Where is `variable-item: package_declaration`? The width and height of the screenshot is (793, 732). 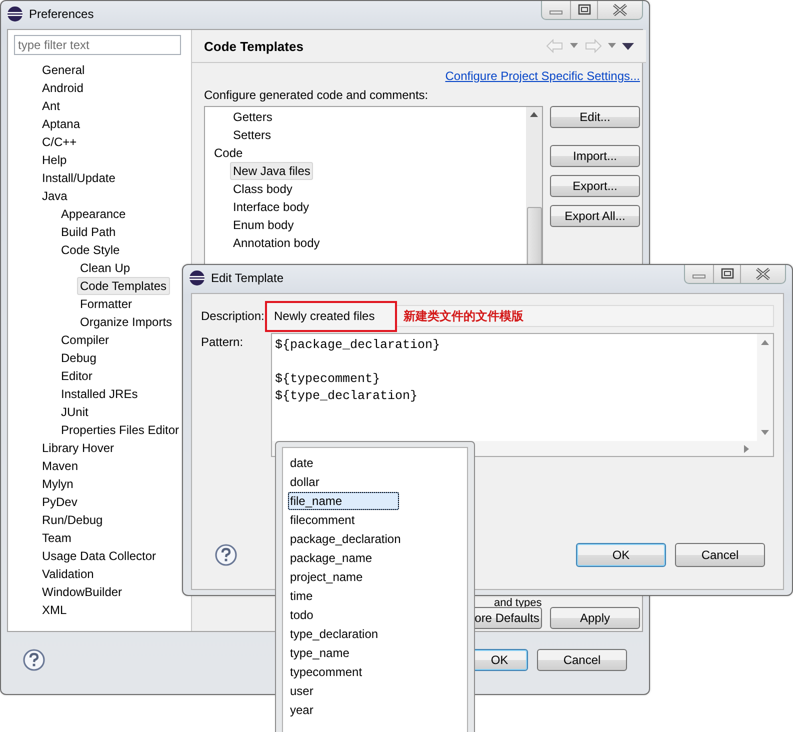 variable-item: package_declaration is located at coordinates (345, 539).